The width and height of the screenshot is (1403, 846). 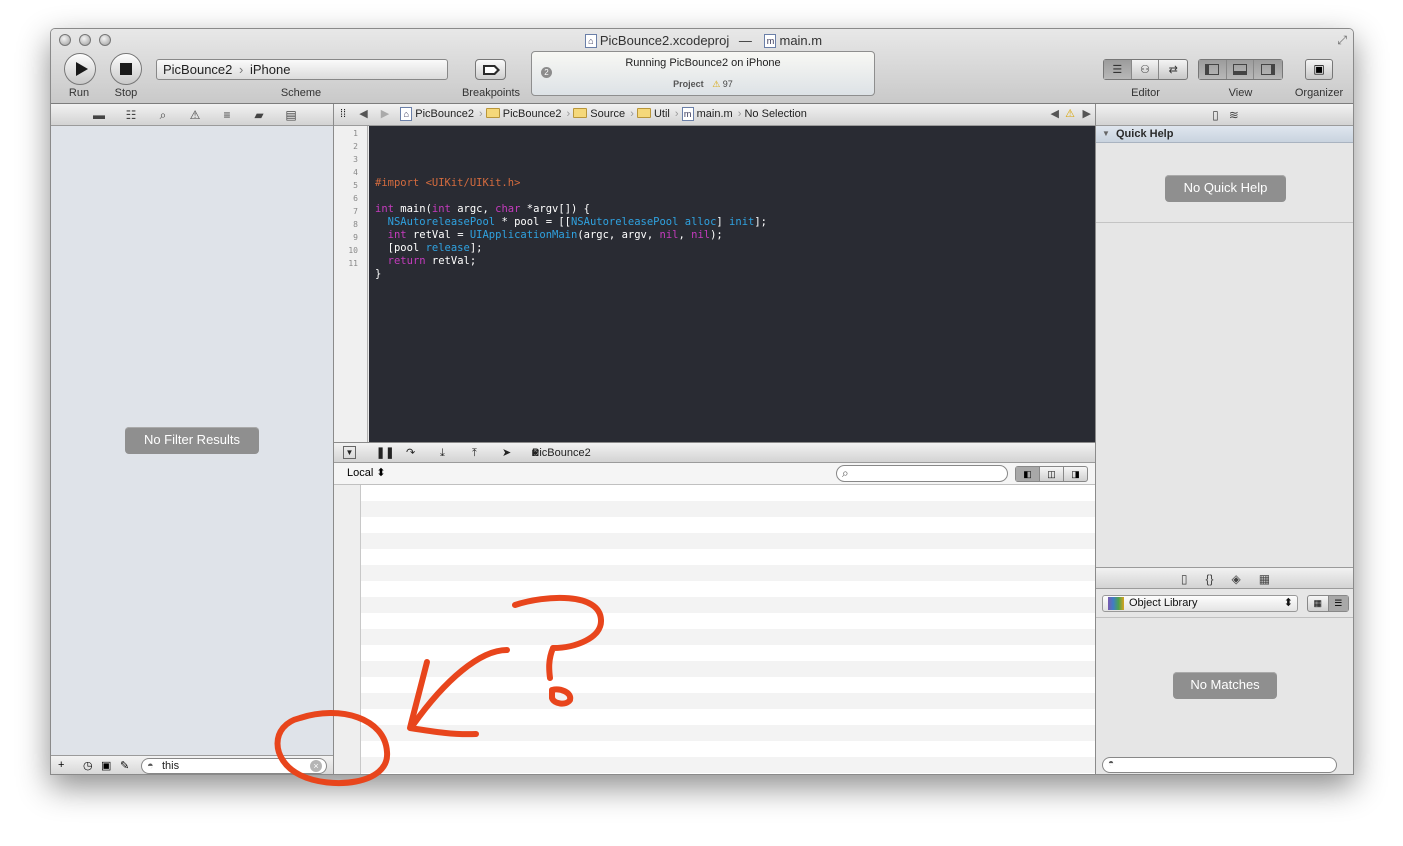 What do you see at coordinates (1055, 114) in the screenshot?
I see `previous-issue-icon: ◀` at bounding box center [1055, 114].